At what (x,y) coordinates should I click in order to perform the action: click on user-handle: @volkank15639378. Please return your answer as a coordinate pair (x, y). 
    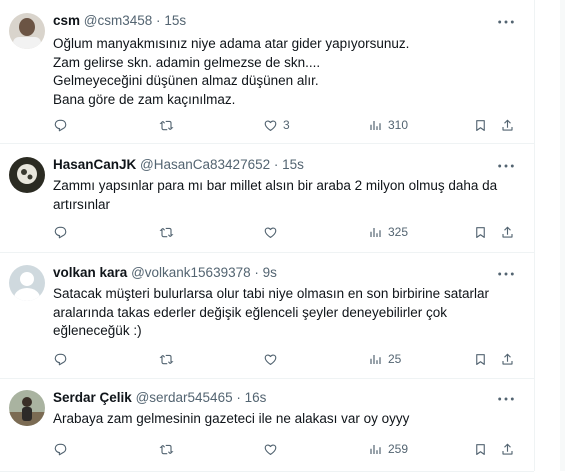
    Looking at the image, I should click on (191, 272).